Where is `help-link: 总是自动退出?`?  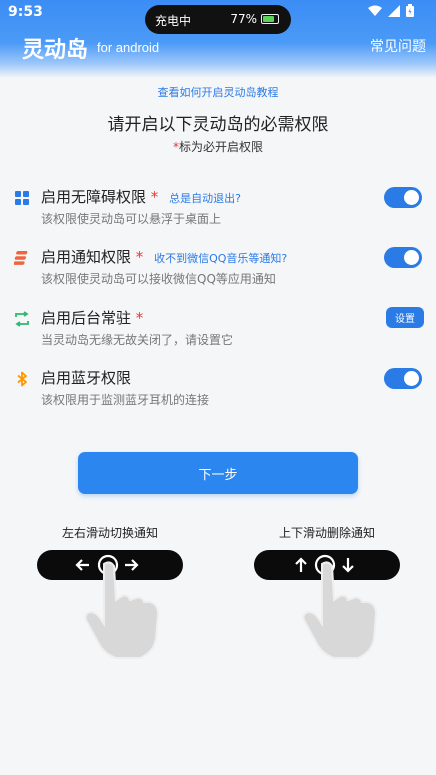 help-link: 总是自动退出? is located at coordinates (205, 198).